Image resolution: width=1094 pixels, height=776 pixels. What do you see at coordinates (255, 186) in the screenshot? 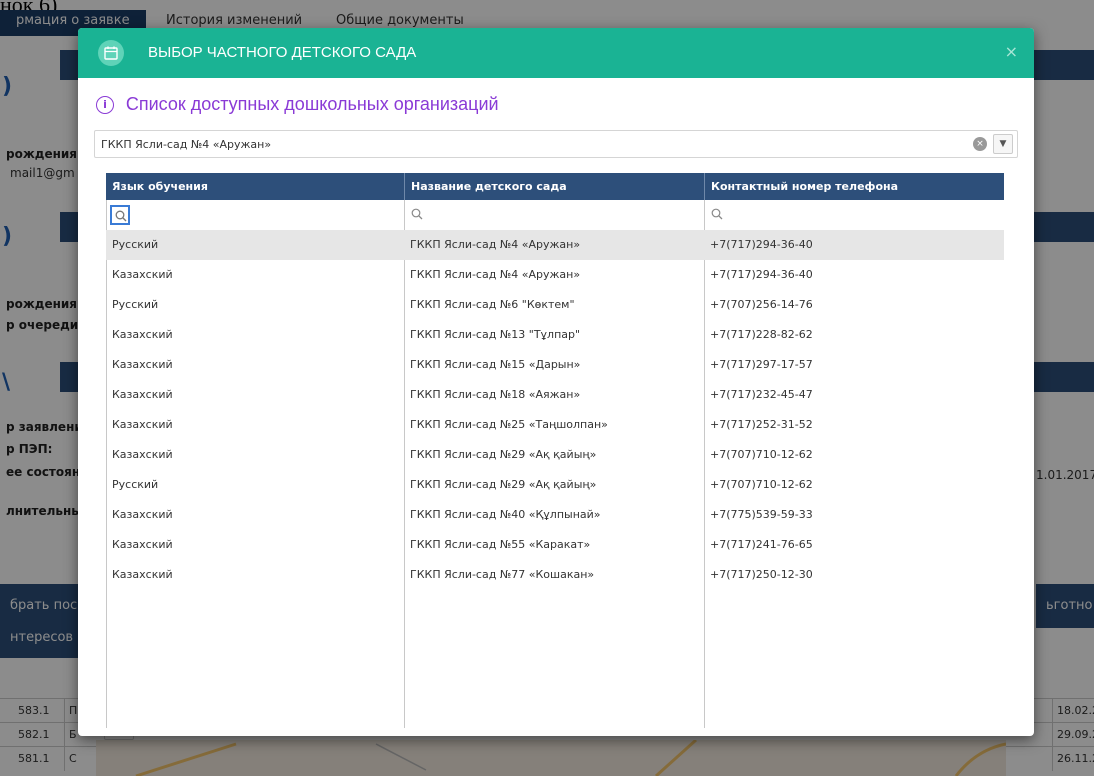
I see `column-header-language: Язык обучения` at bounding box center [255, 186].